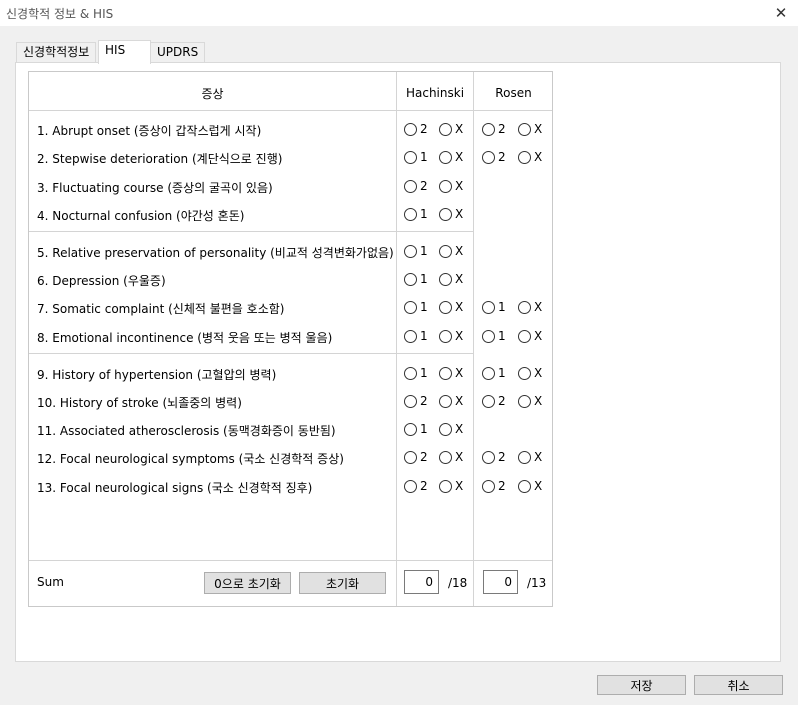 The width and height of the screenshot is (798, 705). I want to click on rosen-sum-field: 0, so click(500, 582).